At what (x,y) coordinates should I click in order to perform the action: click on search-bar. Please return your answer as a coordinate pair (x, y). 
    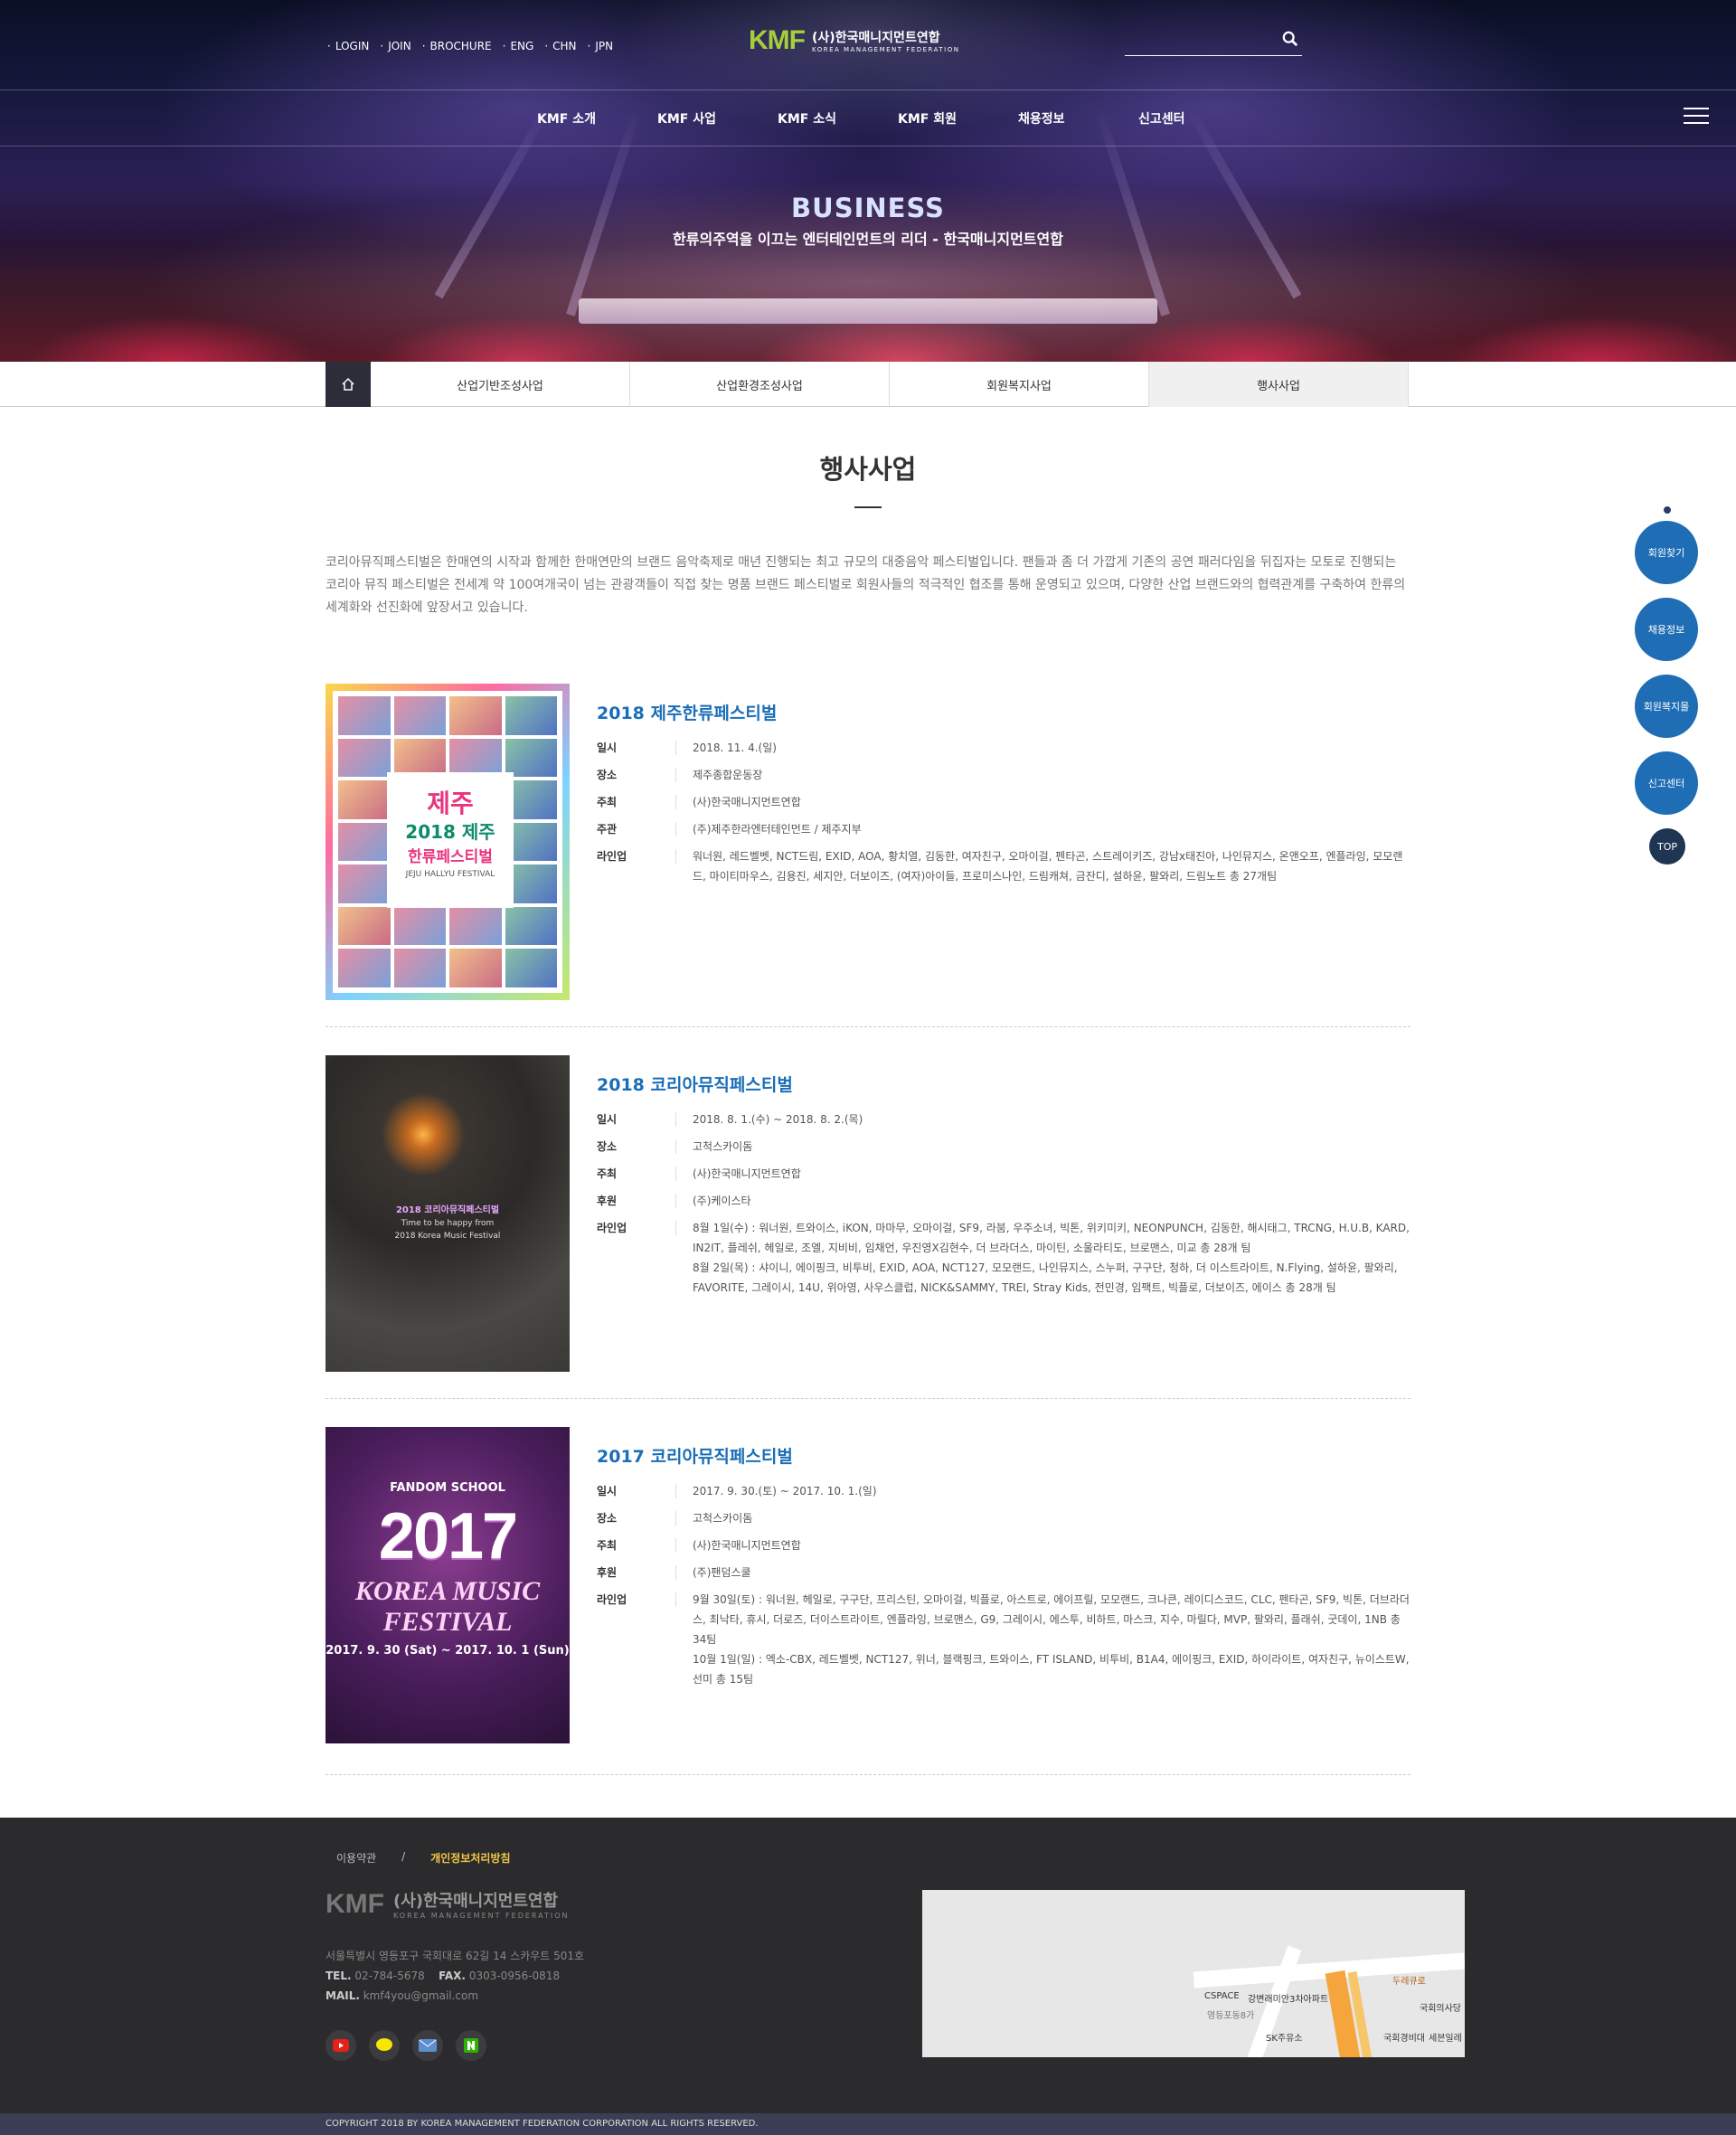
    Looking at the image, I should click on (1213, 41).